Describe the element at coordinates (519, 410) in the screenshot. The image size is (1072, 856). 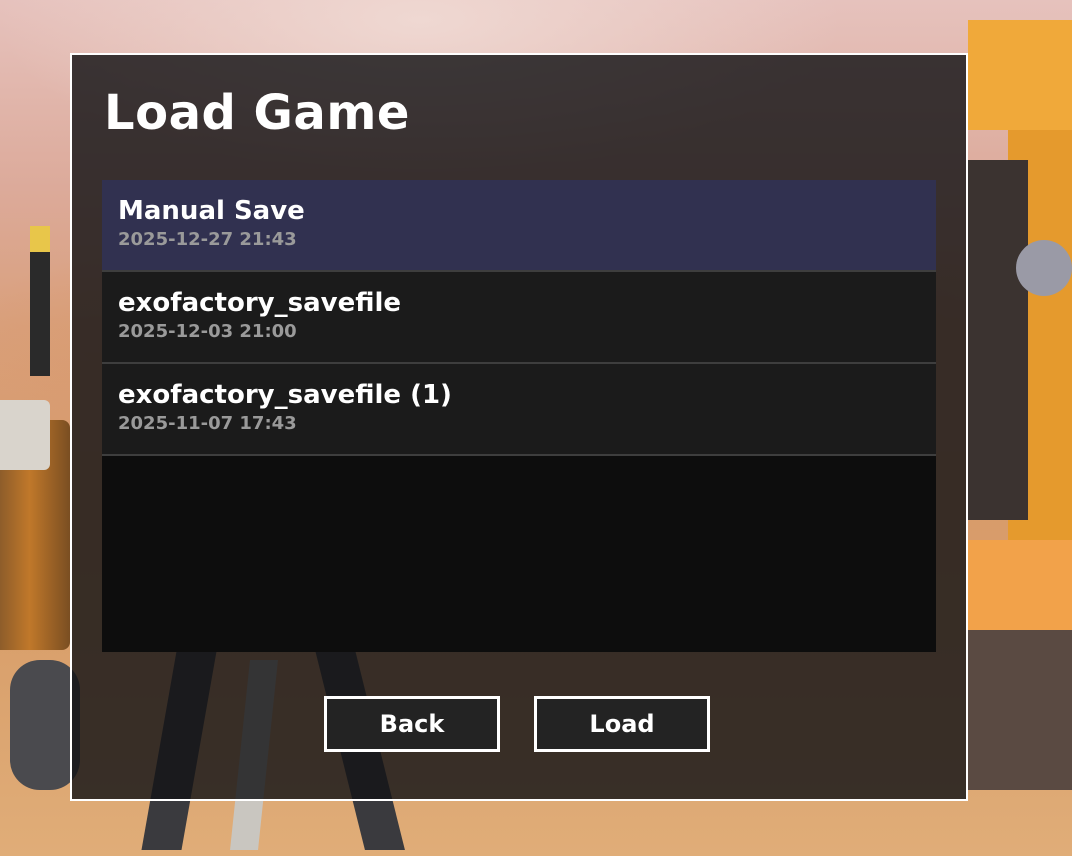
I see `save-list-item: exofactory_savefile (1) 2025-11-07 17:43` at that location.